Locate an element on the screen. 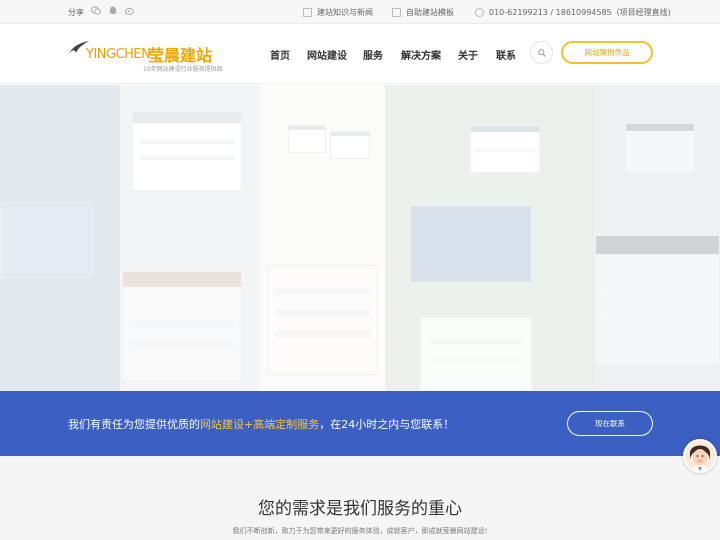  templates-link-label: 自助建站模板 is located at coordinates (430, 12).